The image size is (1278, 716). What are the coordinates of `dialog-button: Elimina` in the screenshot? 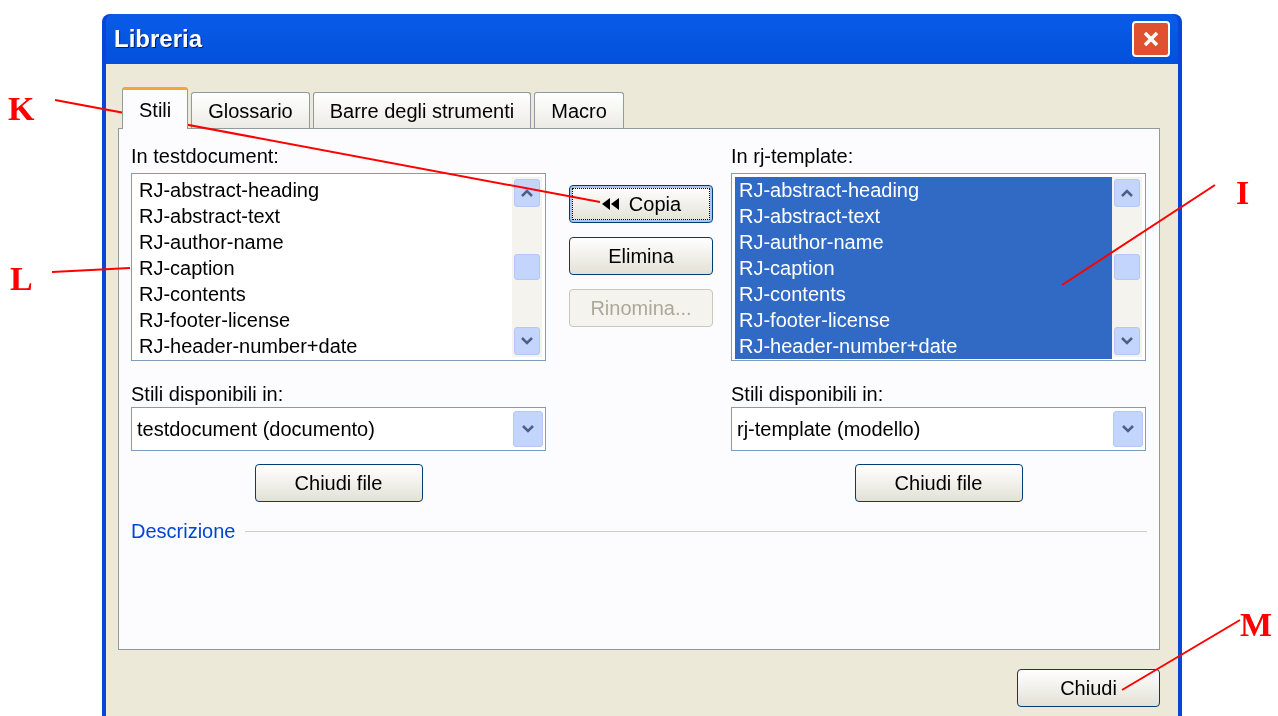 It's located at (641, 256).